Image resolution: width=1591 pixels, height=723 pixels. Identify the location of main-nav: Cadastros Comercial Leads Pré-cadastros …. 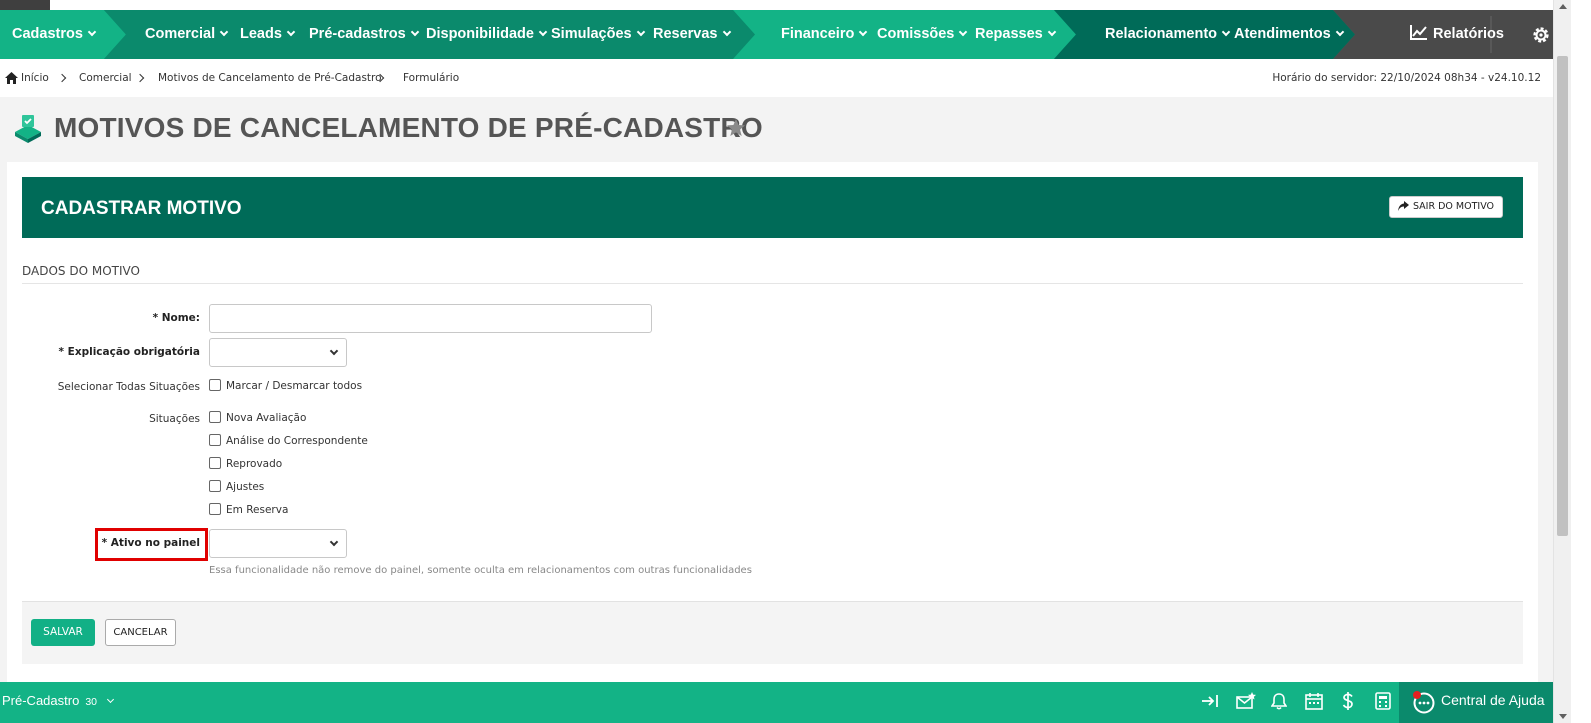
(776, 34).